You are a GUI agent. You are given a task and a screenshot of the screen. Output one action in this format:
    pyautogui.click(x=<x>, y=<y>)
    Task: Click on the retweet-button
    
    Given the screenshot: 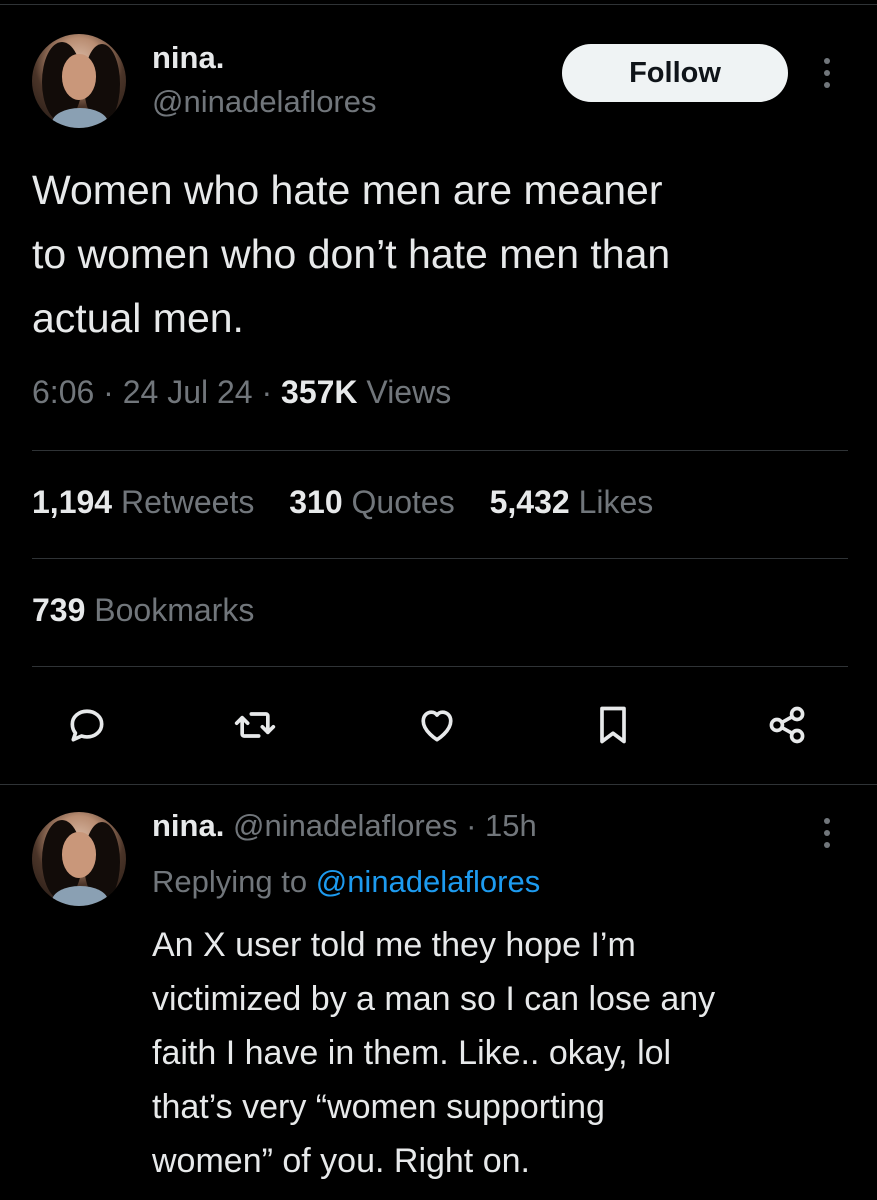 What is the action you would take?
    pyautogui.click(x=255, y=725)
    